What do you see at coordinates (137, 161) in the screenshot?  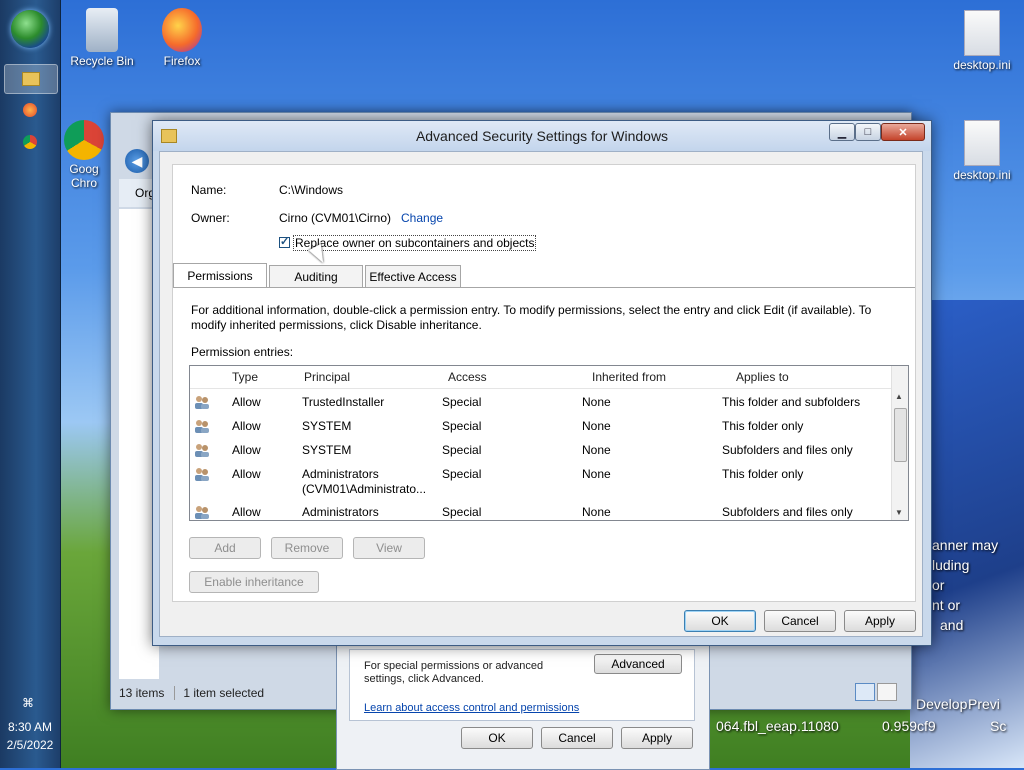 I see `back-arrow-icon: ◀` at bounding box center [137, 161].